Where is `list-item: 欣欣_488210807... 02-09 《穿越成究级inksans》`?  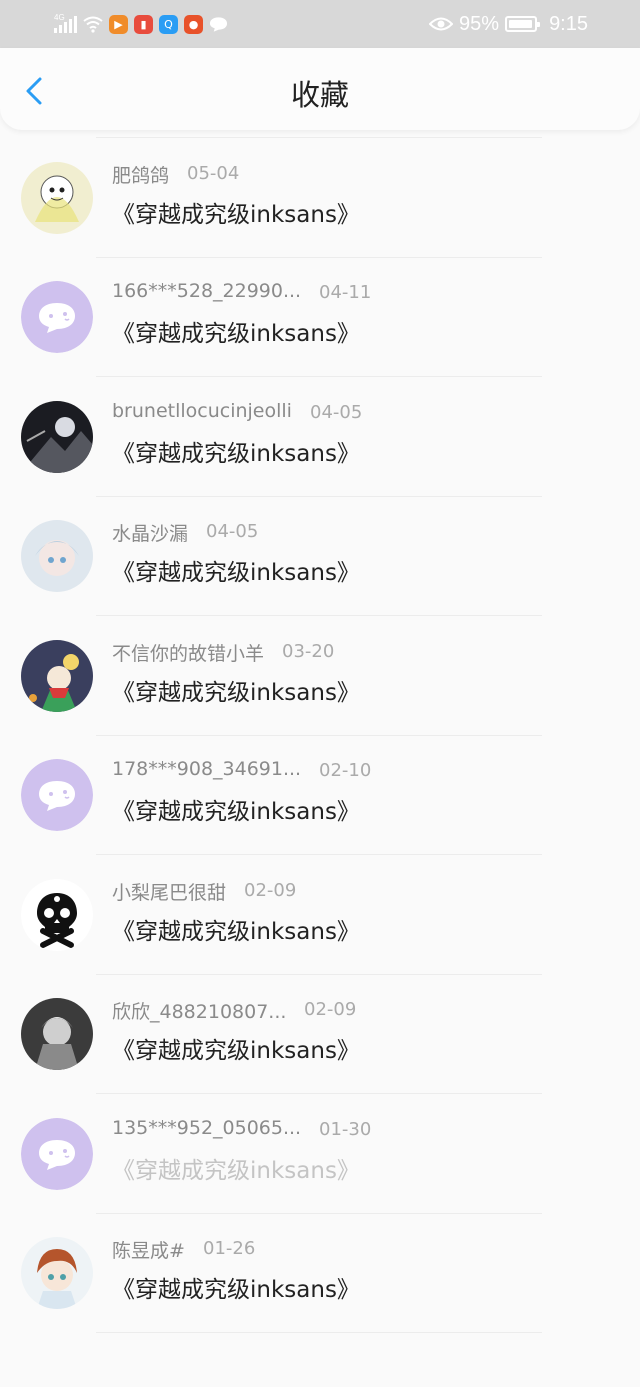 list-item: 欣欣_488210807... 02-09 《穿越成究级inksans》 is located at coordinates (320, 1035).